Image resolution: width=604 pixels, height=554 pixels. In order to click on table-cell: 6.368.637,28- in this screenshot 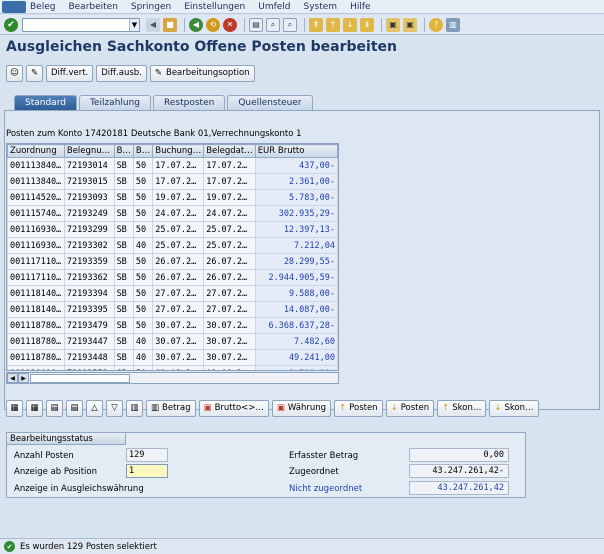, I will do `click(296, 325)`.